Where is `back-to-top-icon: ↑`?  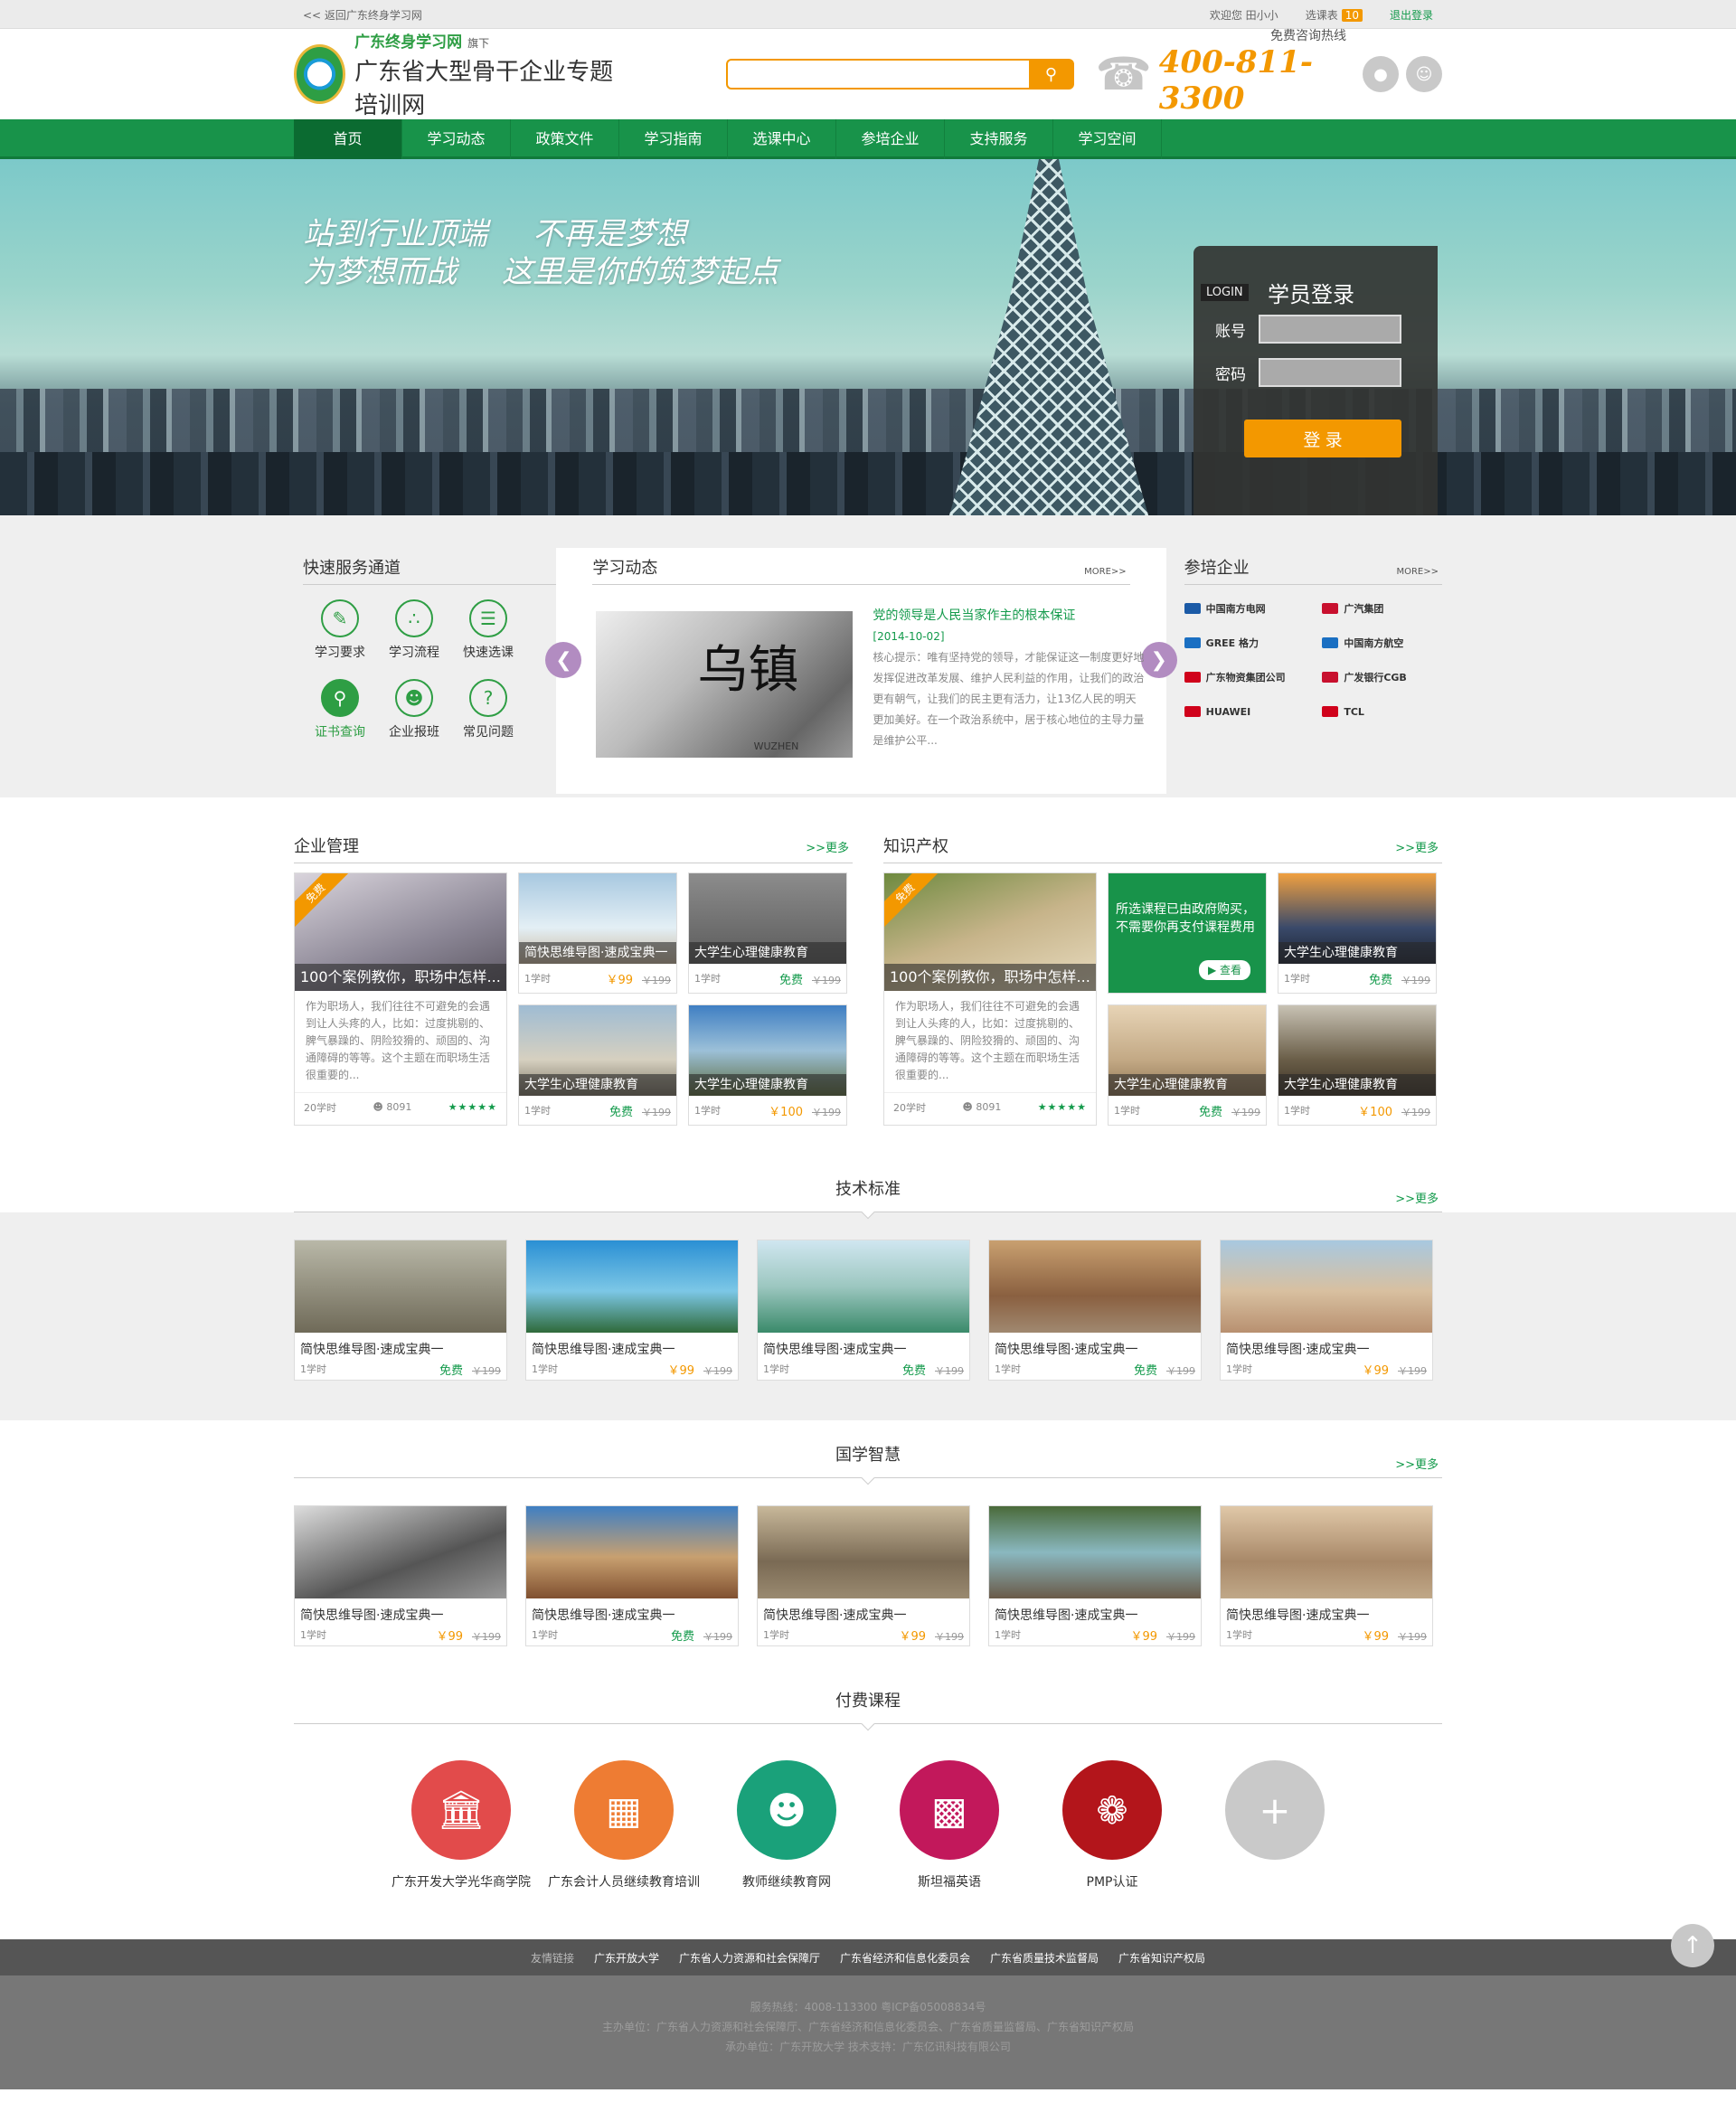 back-to-top-icon: ↑ is located at coordinates (1693, 1945).